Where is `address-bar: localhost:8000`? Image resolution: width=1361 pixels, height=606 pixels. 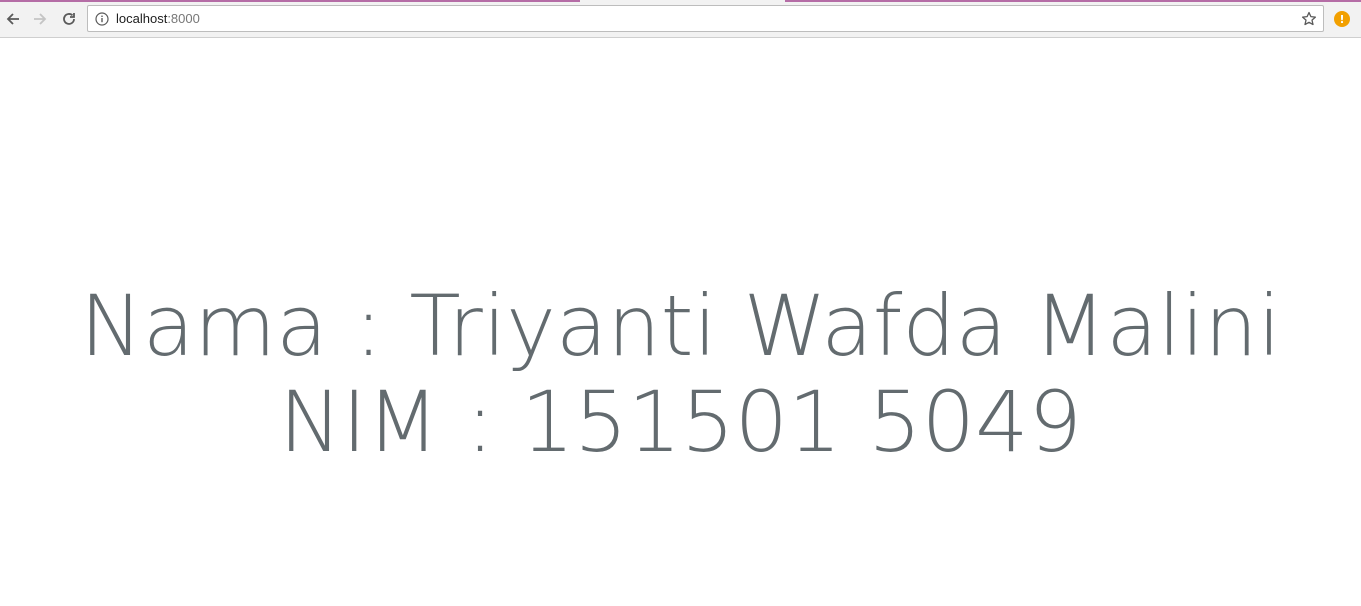
address-bar: localhost:8000 is located at coordinates (705, 18).